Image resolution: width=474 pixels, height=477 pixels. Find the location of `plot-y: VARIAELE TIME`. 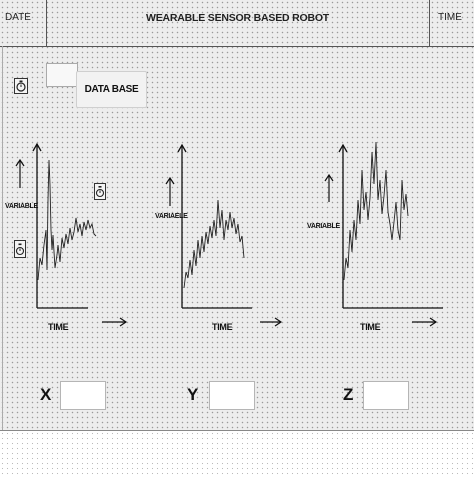

plot-y: VARIAELE TIME is located at coordinates (225, 240).